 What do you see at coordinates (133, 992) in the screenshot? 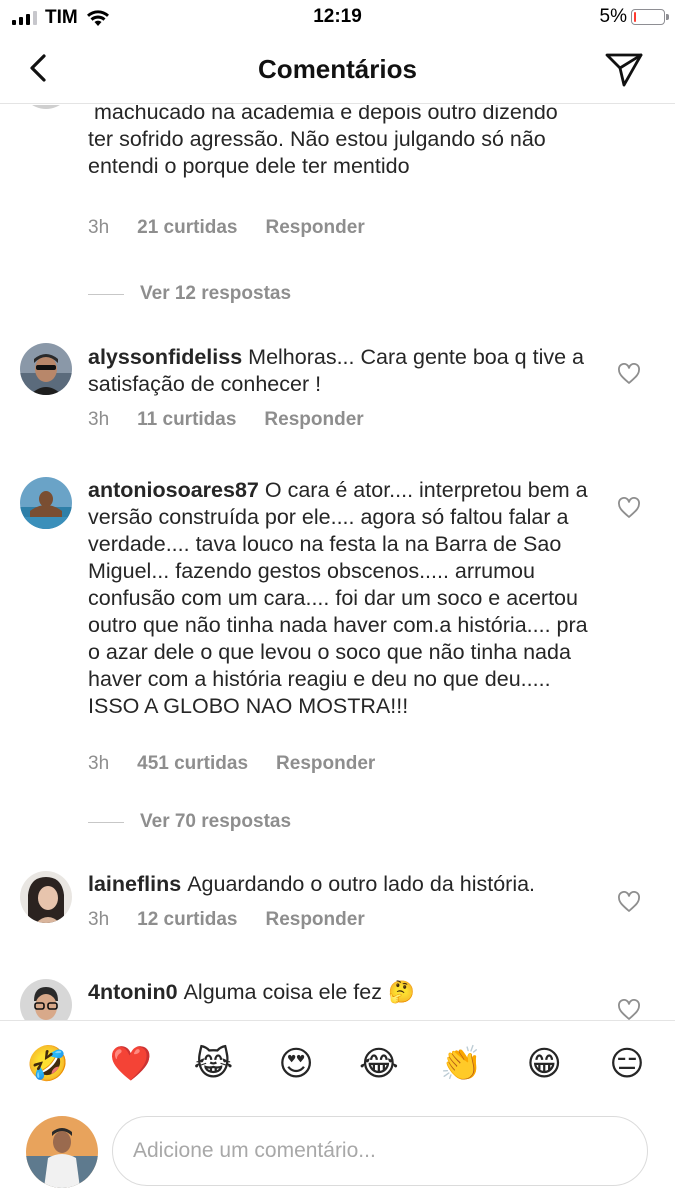
I see `comment-username: 4ntonin0` at bounding box center [133, 992].